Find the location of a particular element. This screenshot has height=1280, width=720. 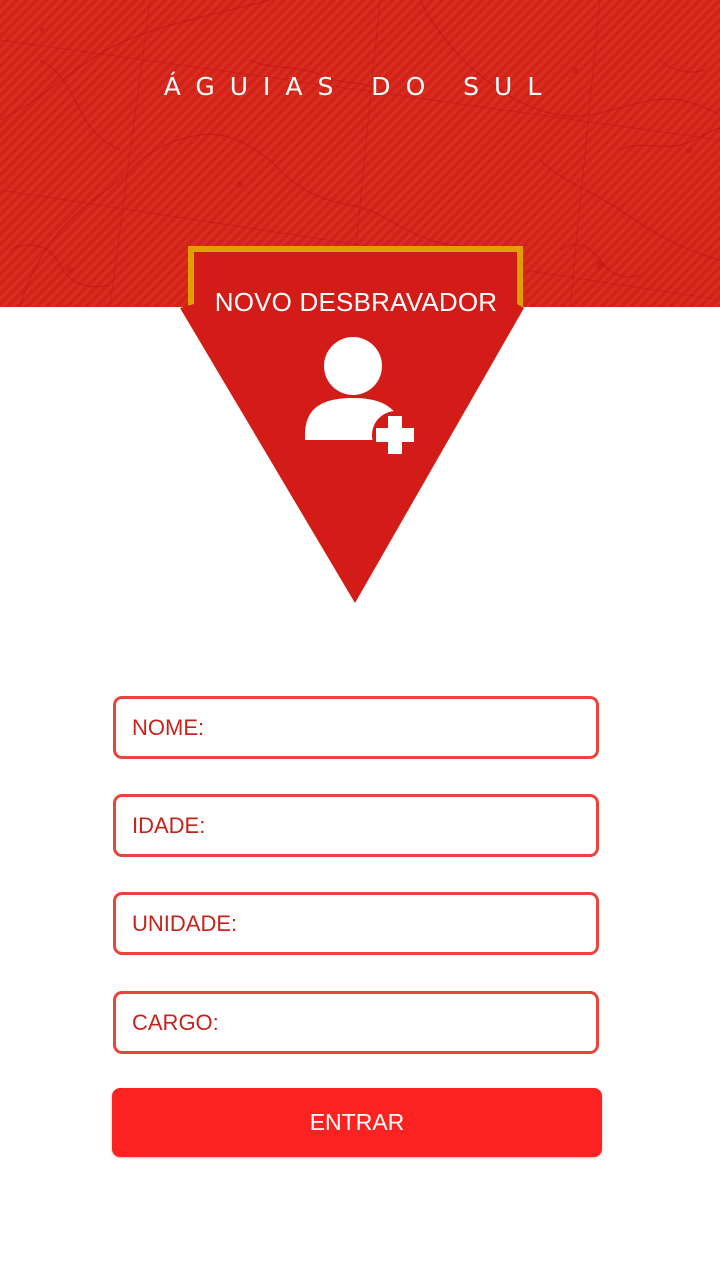

idade-field: IDADE: is located at coordinates (356, 825).